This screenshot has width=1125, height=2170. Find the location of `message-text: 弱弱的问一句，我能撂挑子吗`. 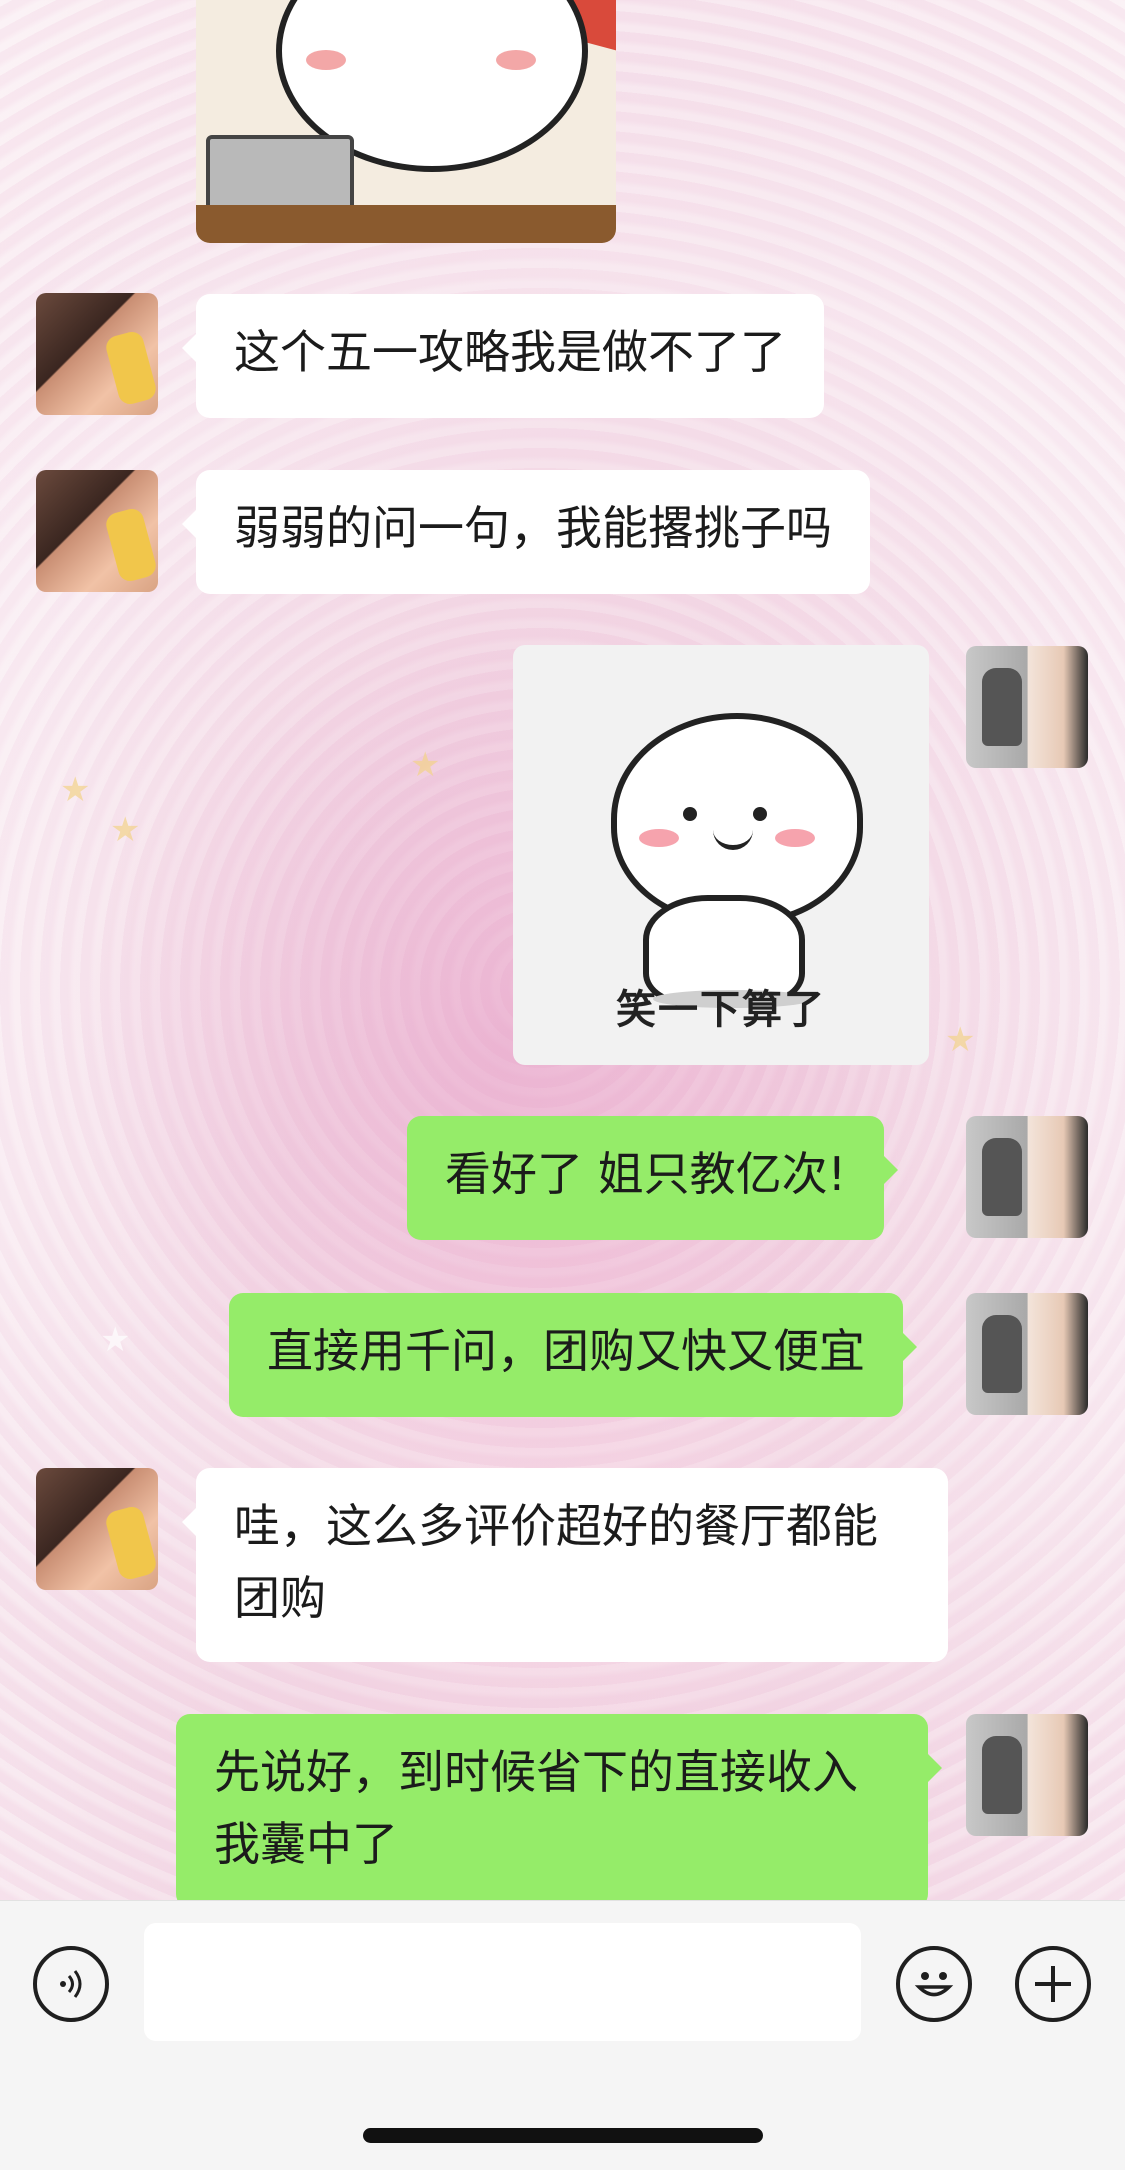

message-text: 弱弱的问一句，我能撂挑子吗 is located at coordinates (533, 528).